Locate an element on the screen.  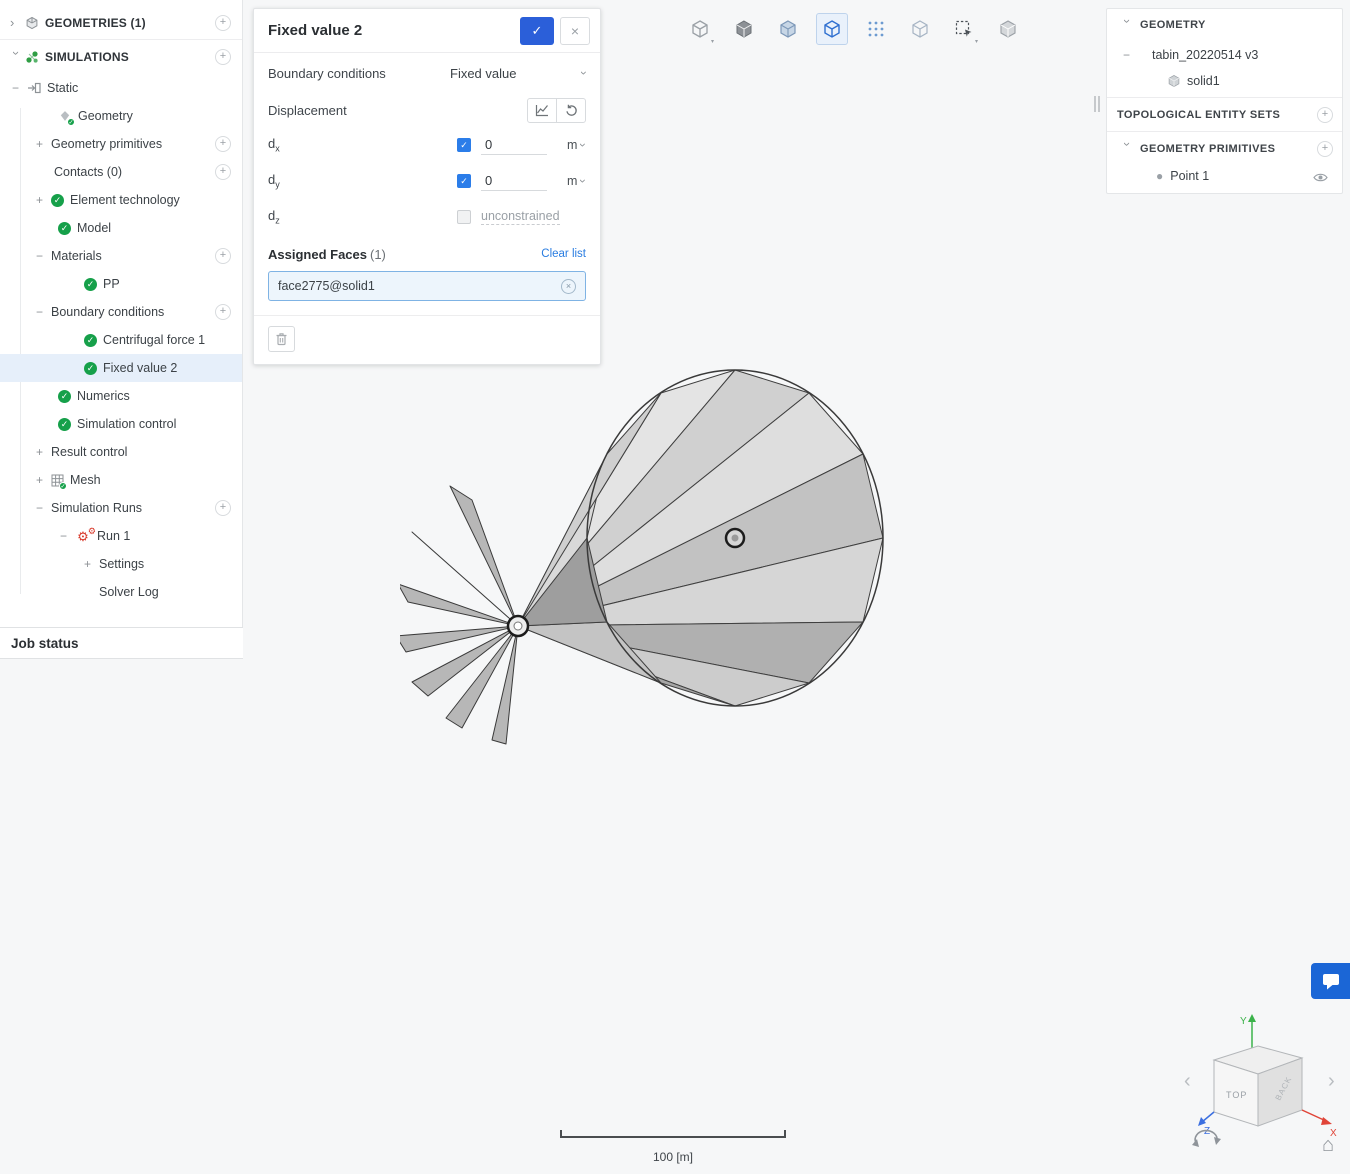
add-primitive-button: + is located at coordinates (223, 144).